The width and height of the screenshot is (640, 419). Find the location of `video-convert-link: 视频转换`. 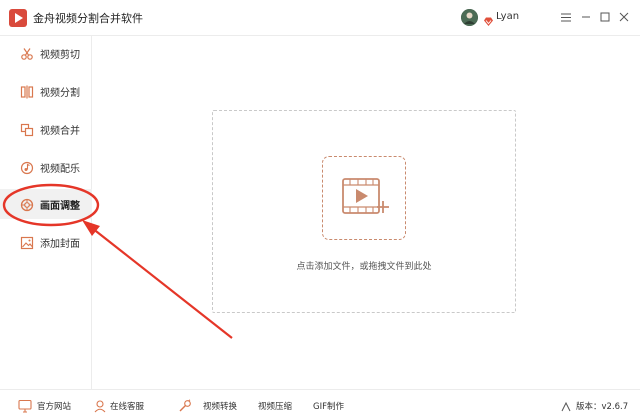

video-convert-link: 视频转换 is located at coordinates (209, 405).